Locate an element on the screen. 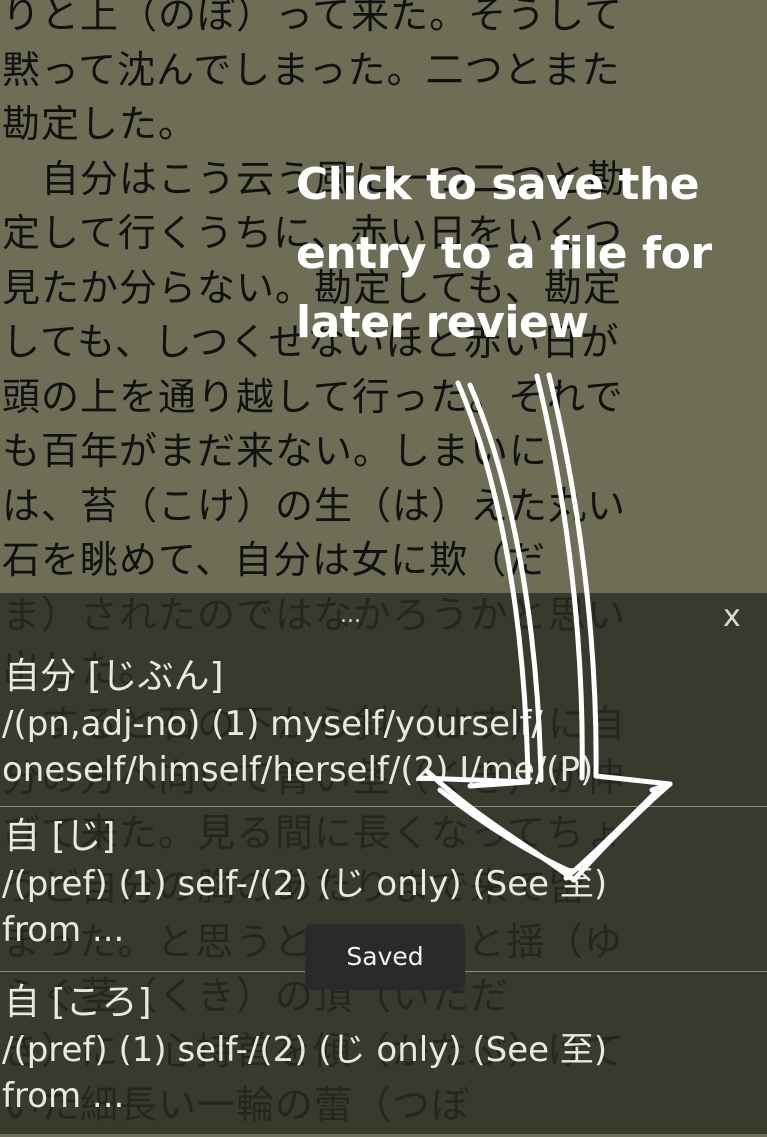 The width and height of the screenshot is (767, 1137). entry-headword: 自 [じ] is located at coordinates (60, 836).